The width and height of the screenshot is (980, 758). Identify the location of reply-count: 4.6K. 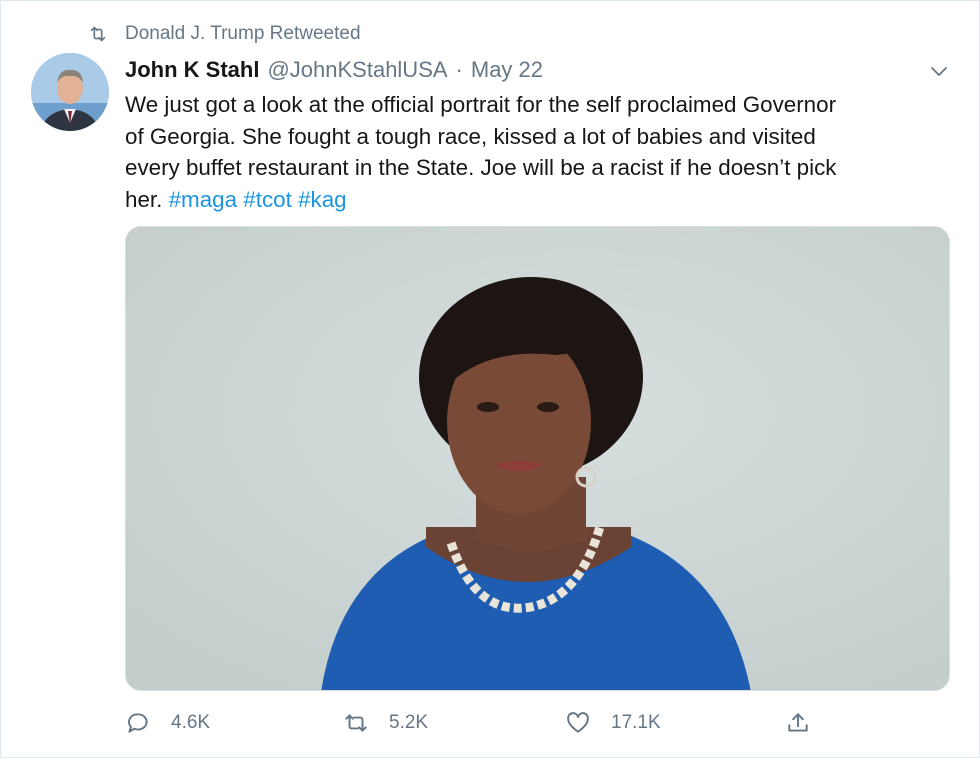
(191, 722).